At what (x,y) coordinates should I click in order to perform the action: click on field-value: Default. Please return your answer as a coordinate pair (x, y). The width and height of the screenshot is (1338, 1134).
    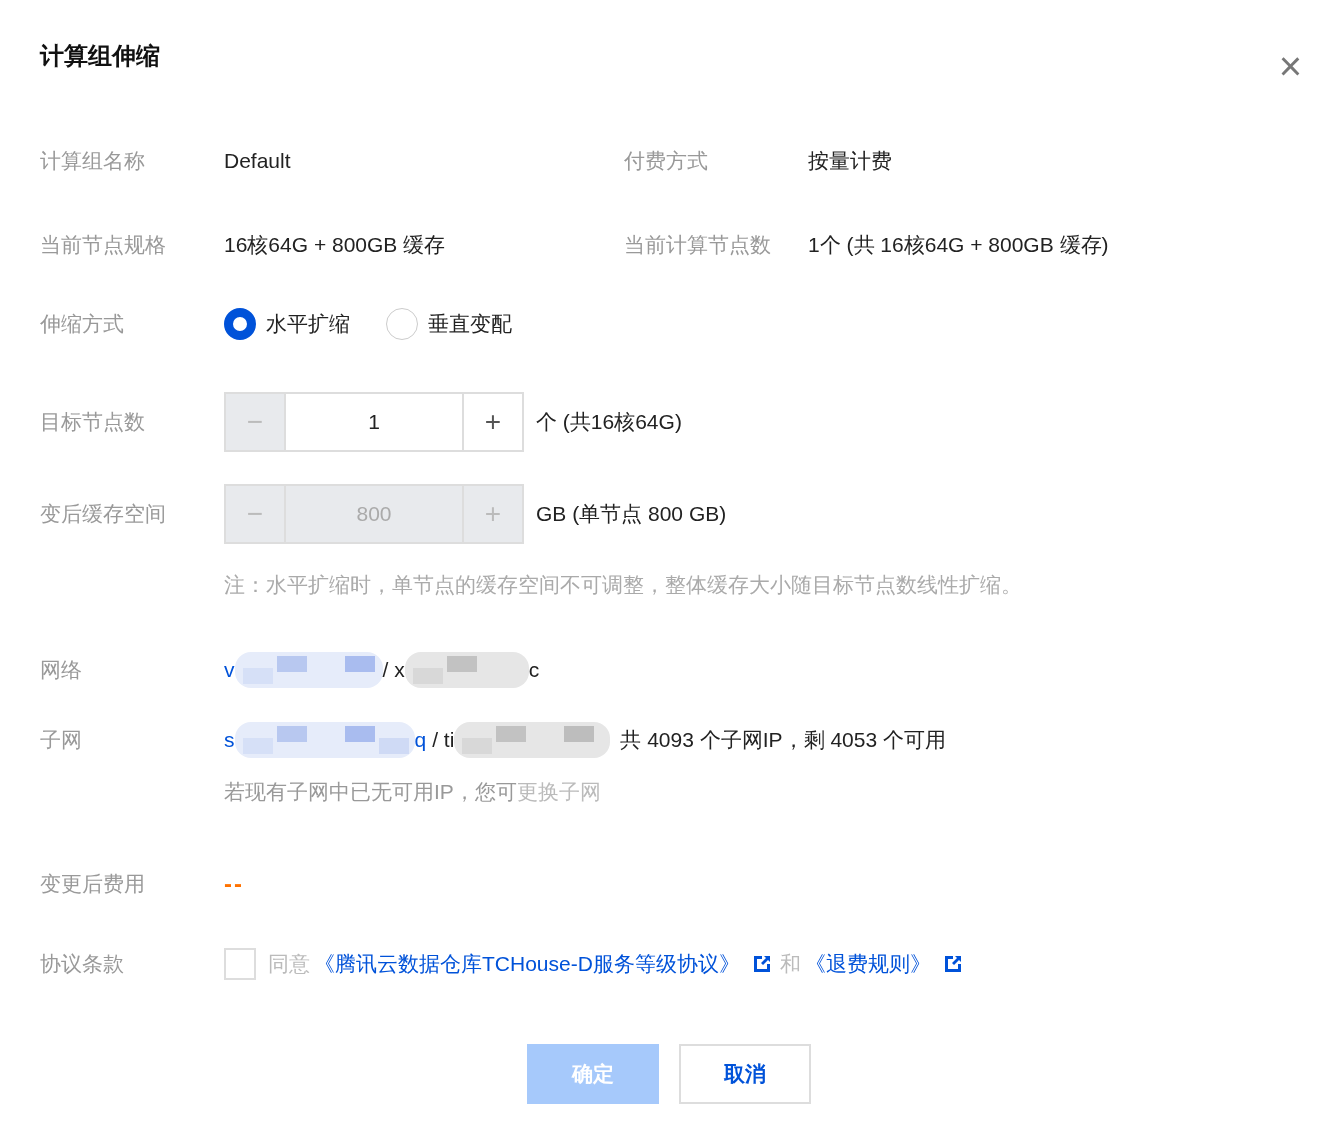
    Looking at the image, I should click on (258, 161).